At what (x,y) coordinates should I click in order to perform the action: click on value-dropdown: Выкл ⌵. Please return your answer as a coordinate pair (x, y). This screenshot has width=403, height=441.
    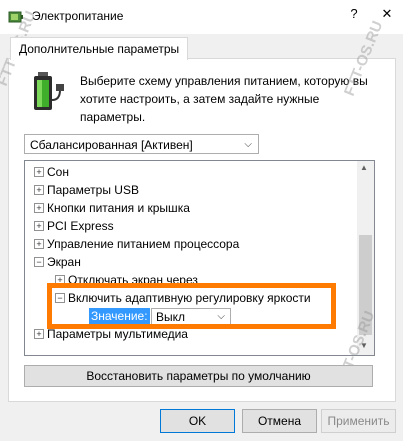
    Looking at the image, I should click on (191, 316).